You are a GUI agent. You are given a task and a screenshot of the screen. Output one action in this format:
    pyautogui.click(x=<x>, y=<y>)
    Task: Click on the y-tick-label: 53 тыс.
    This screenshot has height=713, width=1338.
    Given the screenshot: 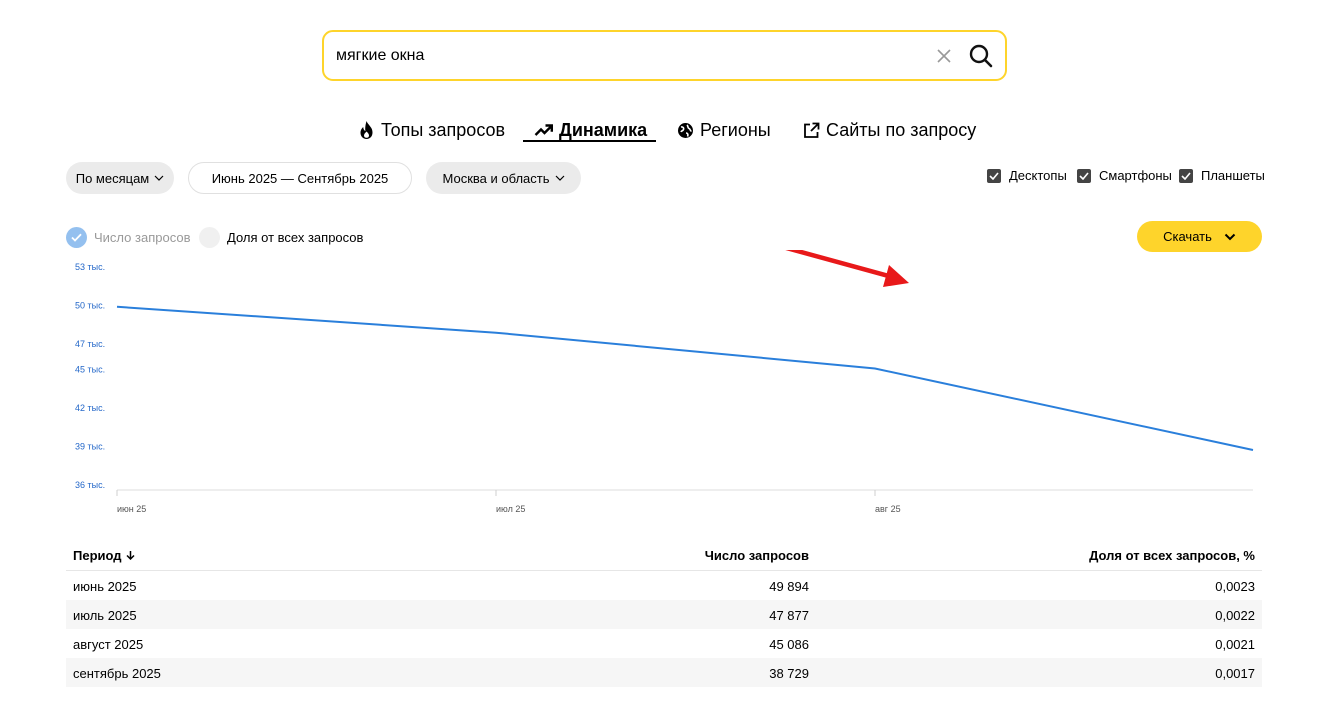 What is the action you would take?
    pyautogui.click(x=90, y=267)
    